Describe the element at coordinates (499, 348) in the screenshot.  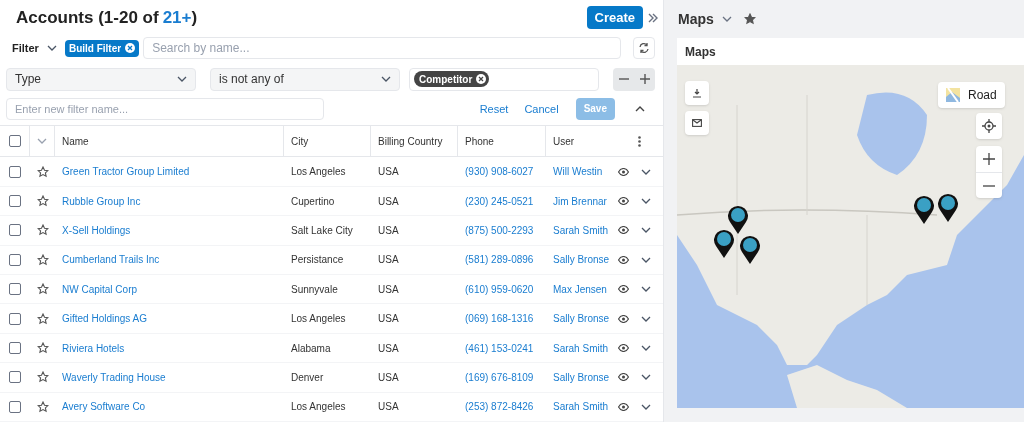
I see `phone-link: (461) 153-0241` at that location.